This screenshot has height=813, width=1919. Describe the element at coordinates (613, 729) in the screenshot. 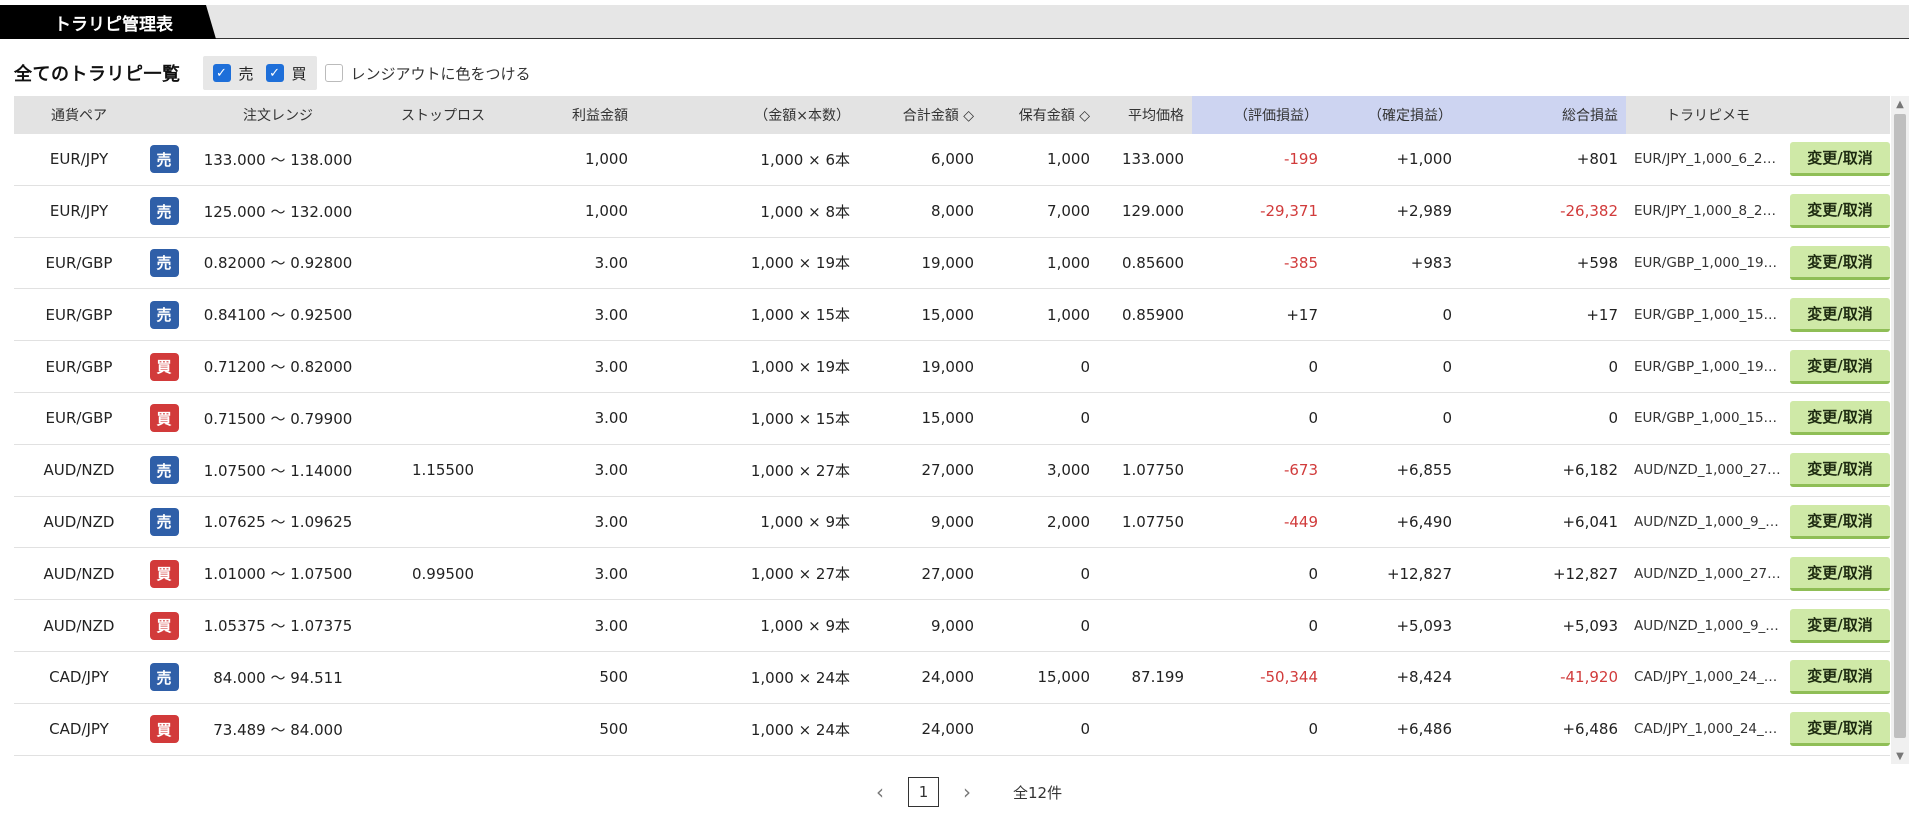

I see `cell-profit: 500` at that location.